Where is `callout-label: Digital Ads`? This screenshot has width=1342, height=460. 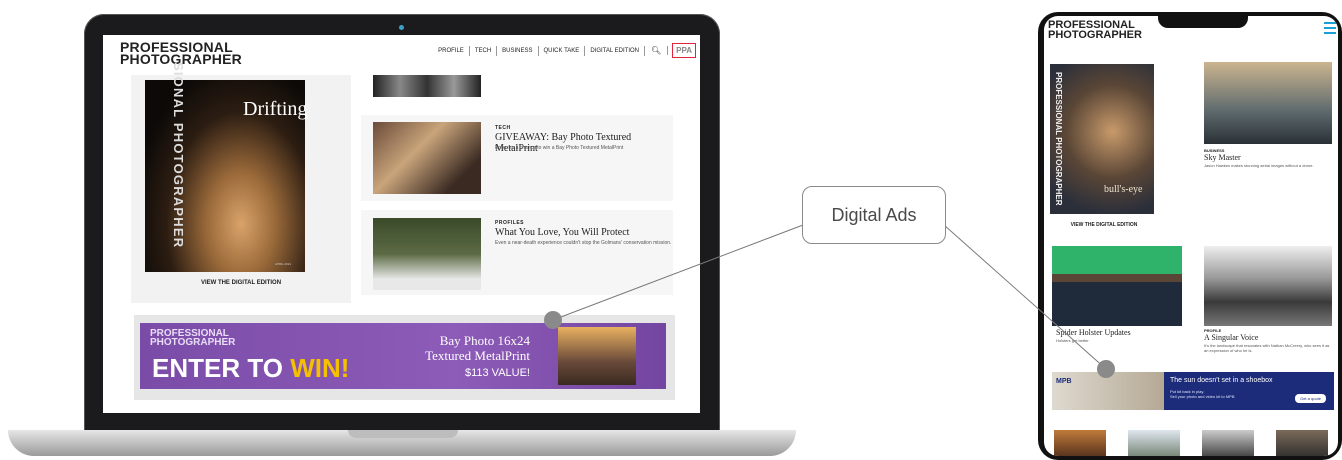
callout-label: Digital Ads is located at coordinates (874, 214).